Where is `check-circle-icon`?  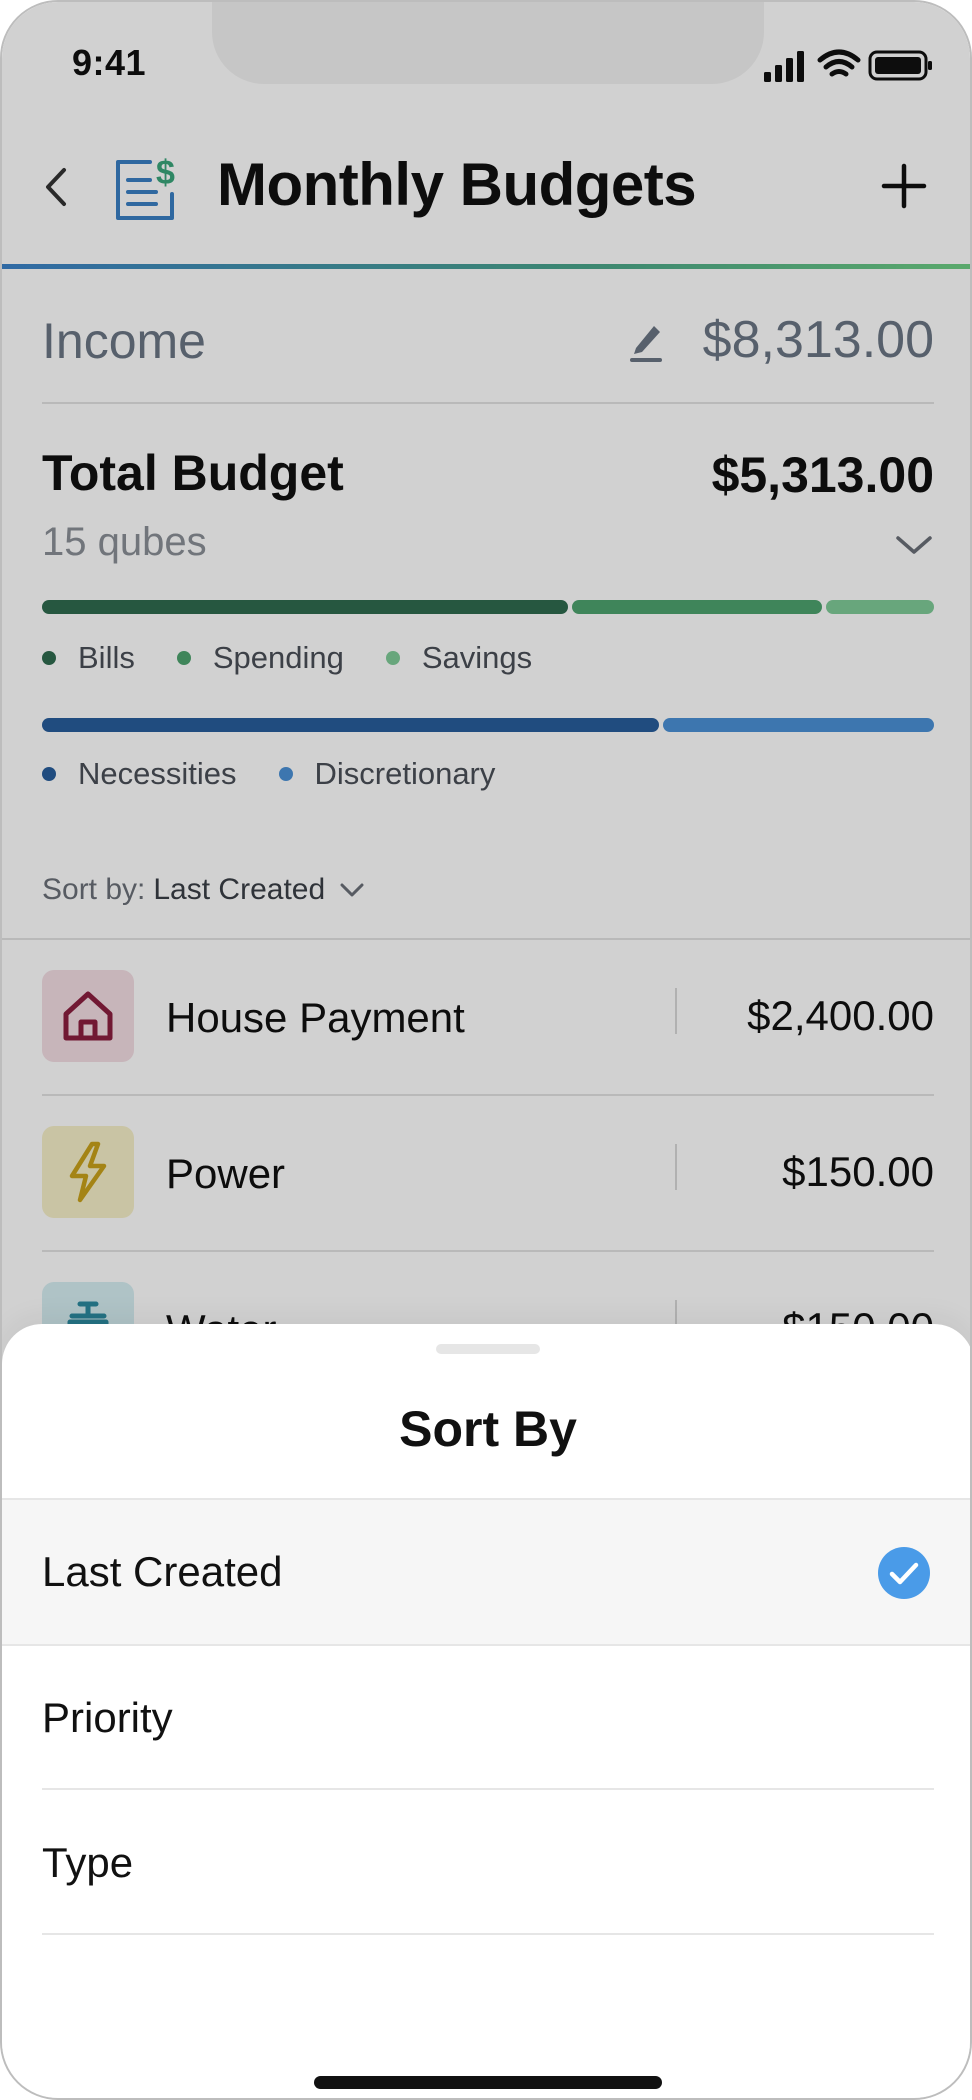 check-circle-icon is located at coordinates (904, 1573).